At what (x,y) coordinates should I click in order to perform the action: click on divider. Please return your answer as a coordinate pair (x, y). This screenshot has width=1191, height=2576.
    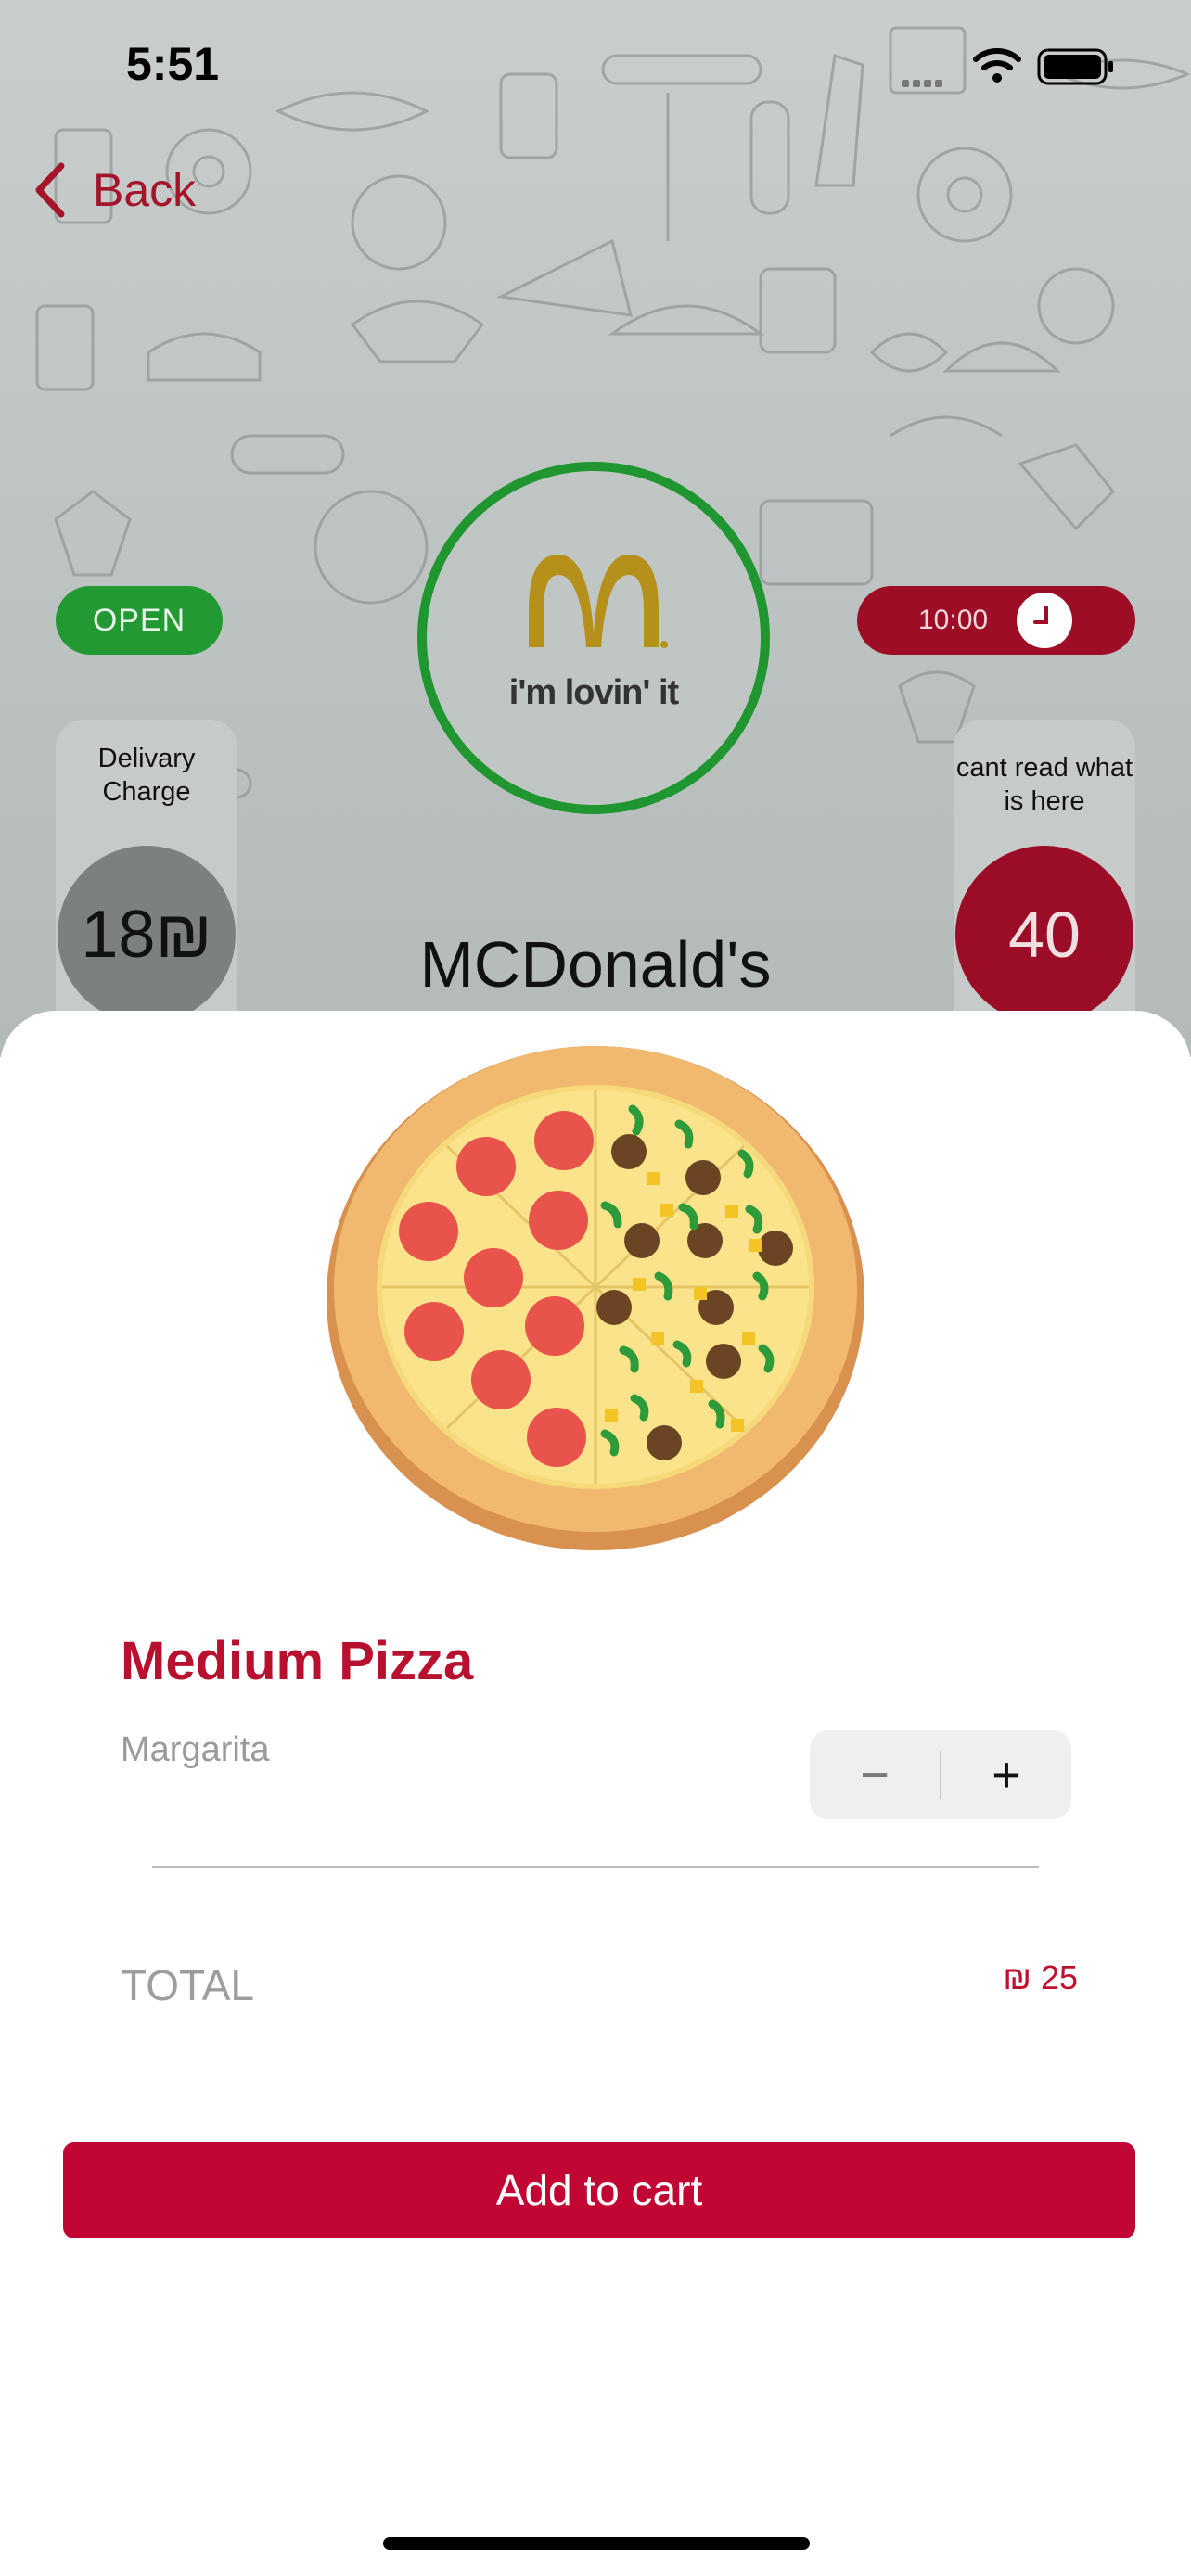
    Looking at the image, I should click on (595, 1867).